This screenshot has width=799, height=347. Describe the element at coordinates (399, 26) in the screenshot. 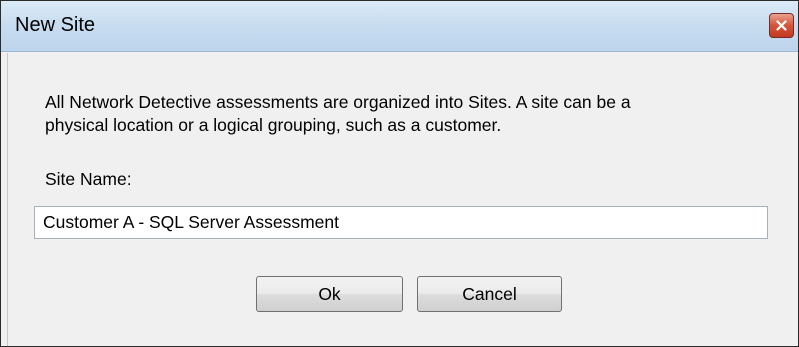

I see `title-bar: New Site` at that location.